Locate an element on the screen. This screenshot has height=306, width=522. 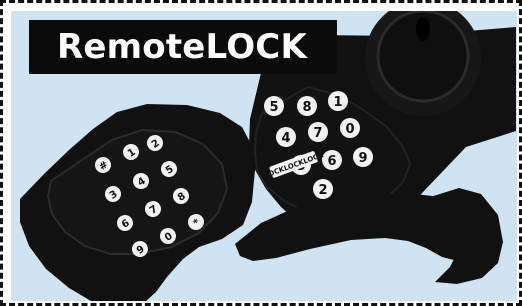
title-bar: RemoteLOCK is located at coordinates (183, 47).